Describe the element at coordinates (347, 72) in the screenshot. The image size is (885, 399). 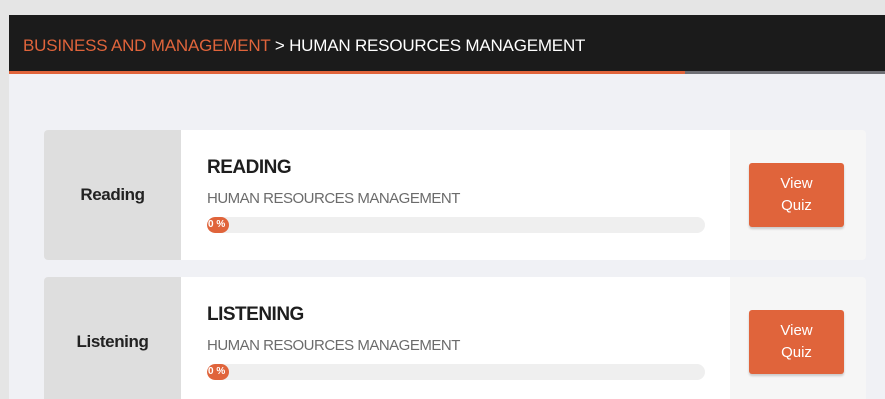
I see `header-underline-accent` at that location.